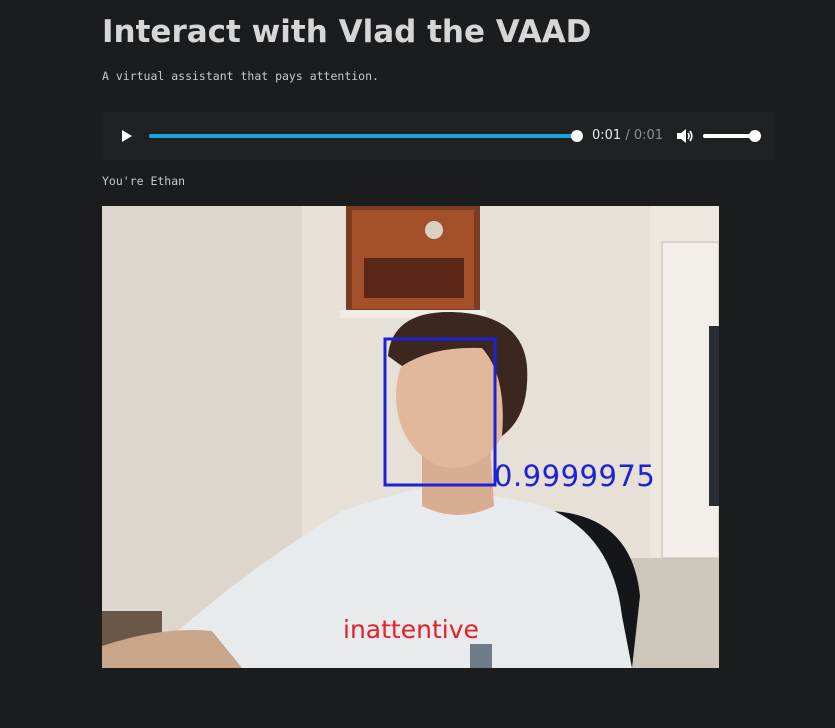  Describe the element at coordinates (144, 181) in the screenshot. I see `user-label: You're Ethan` at that location.